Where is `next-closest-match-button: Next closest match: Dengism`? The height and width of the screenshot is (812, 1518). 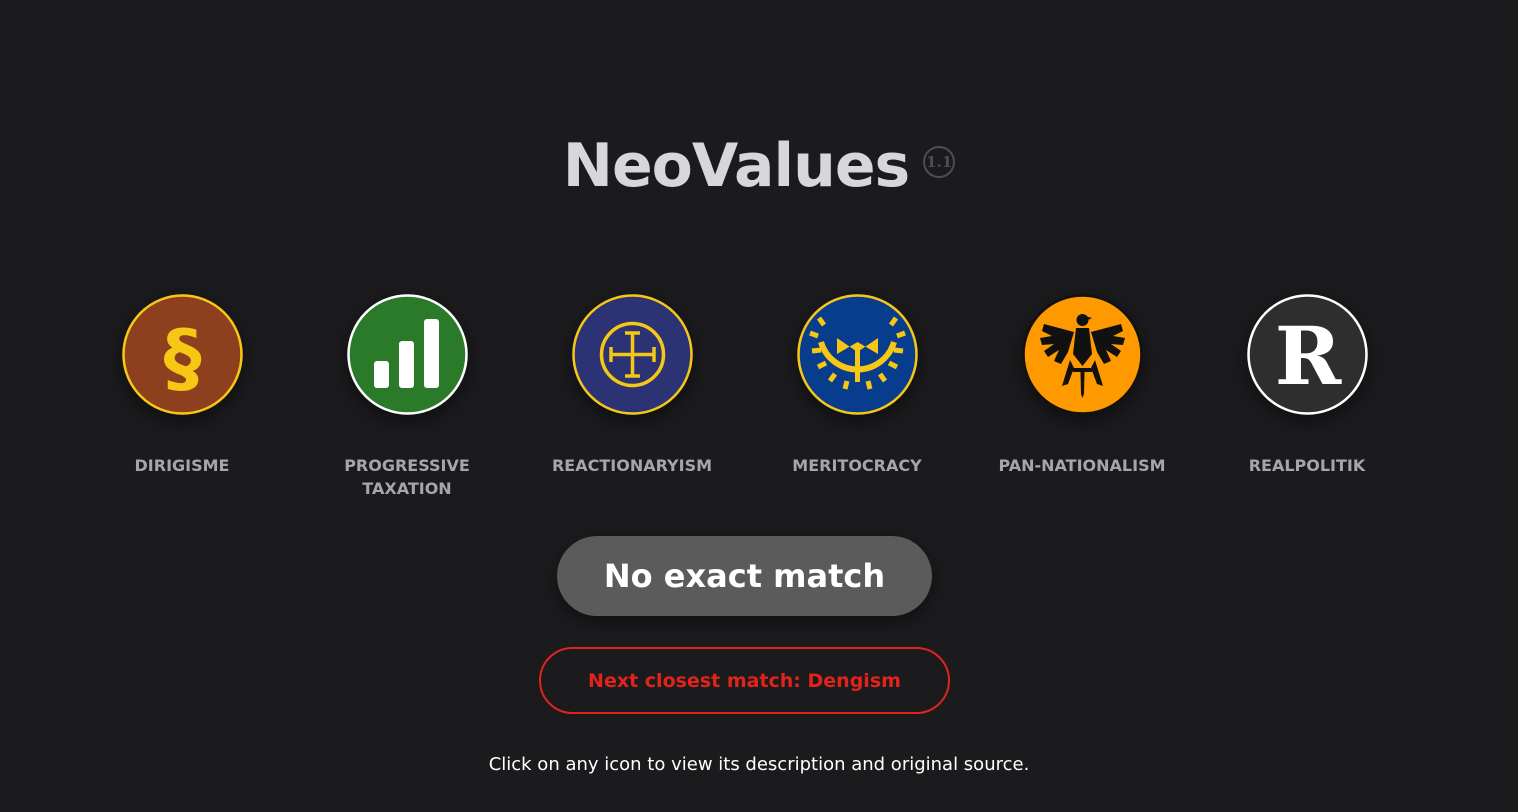 next-closest-match-button: Next closest match: Dengism is located at coordinates (744, 680).